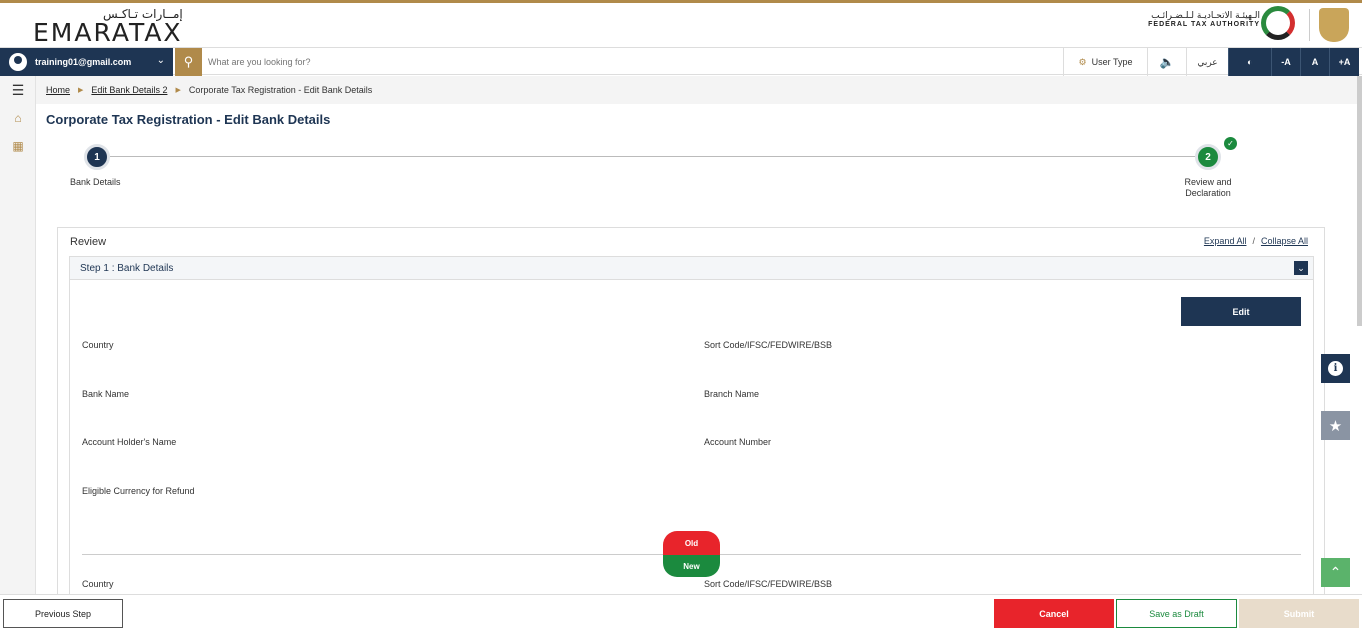 This screenshot has height=632, width=1362. Describe the element at coordinates (1278, 23) in the screenshot. I see `fta-emblem-icon` at that location.